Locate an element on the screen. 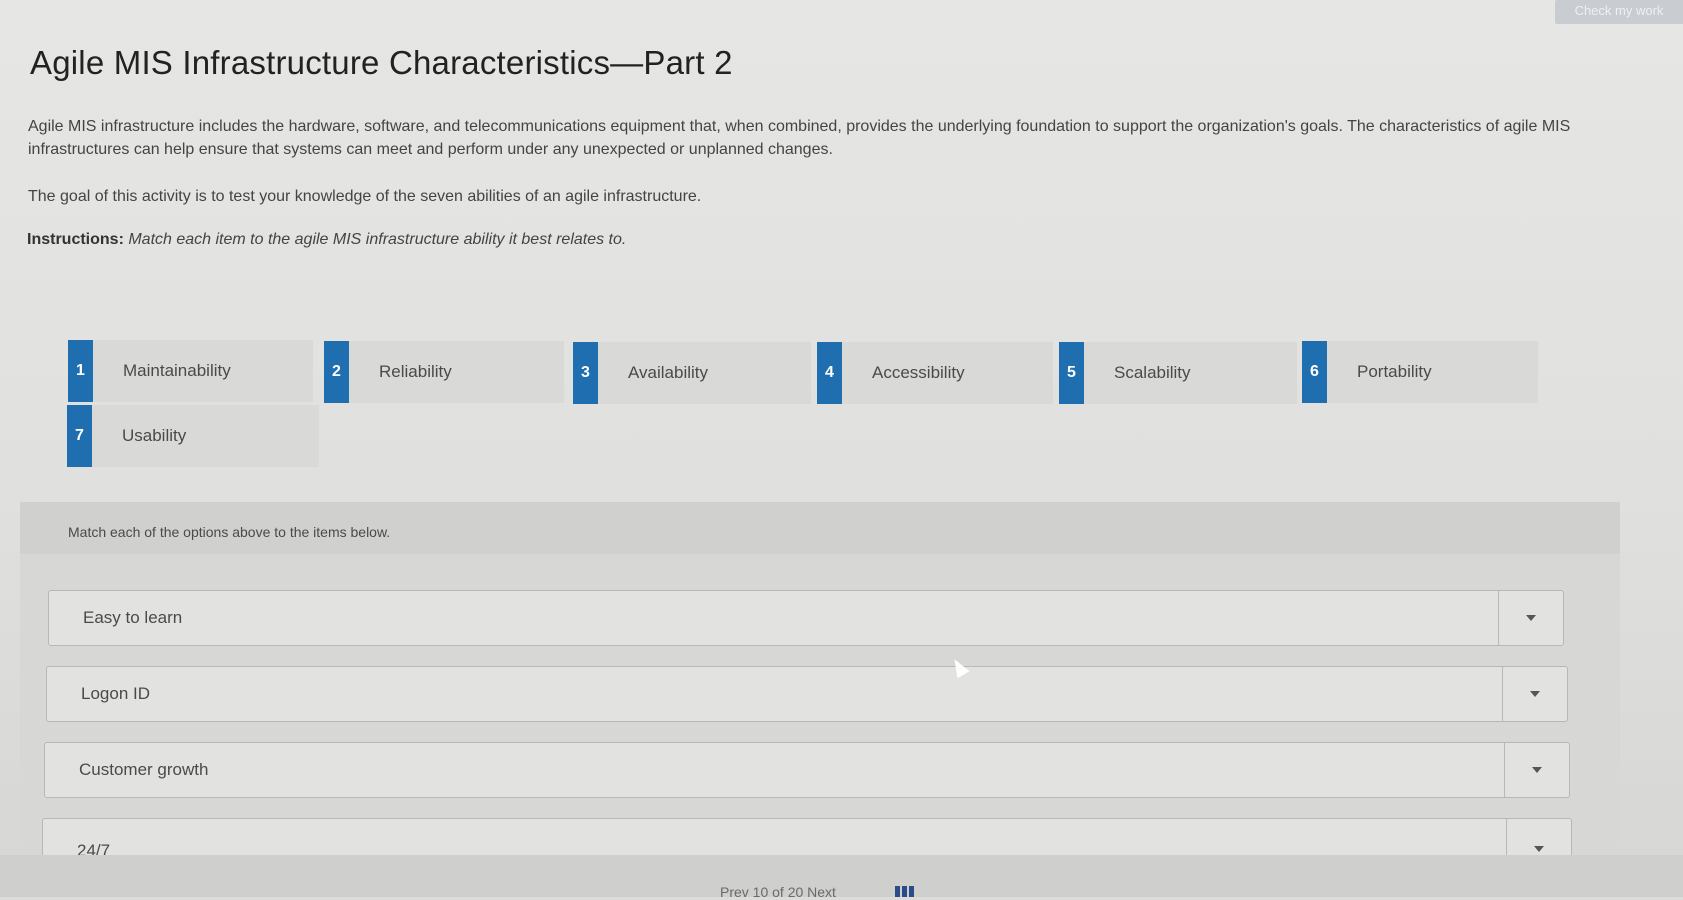 This screenshot has width=1683, height=900. option-label: Usability is located at coordinates (154, 435).